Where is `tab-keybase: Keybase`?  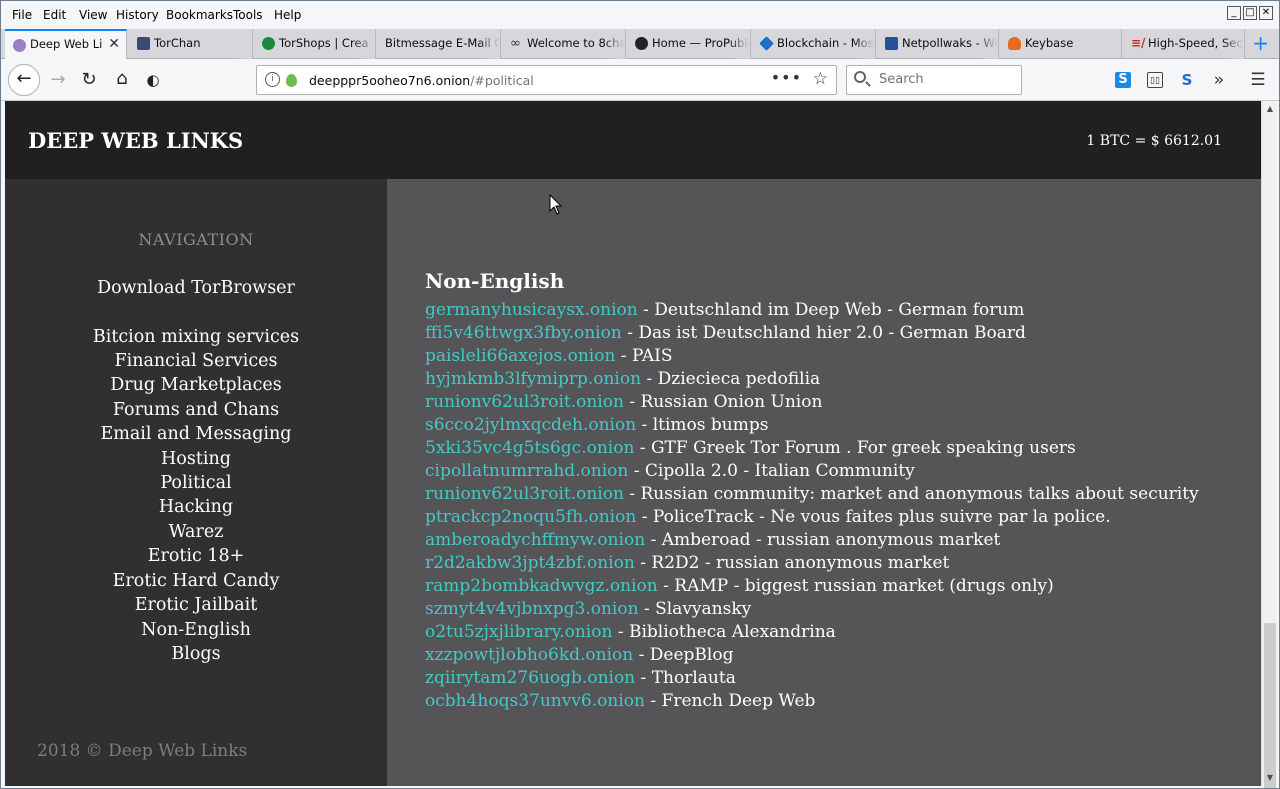 tab-keybase: Keybase is located at coordinates (1061, 44).